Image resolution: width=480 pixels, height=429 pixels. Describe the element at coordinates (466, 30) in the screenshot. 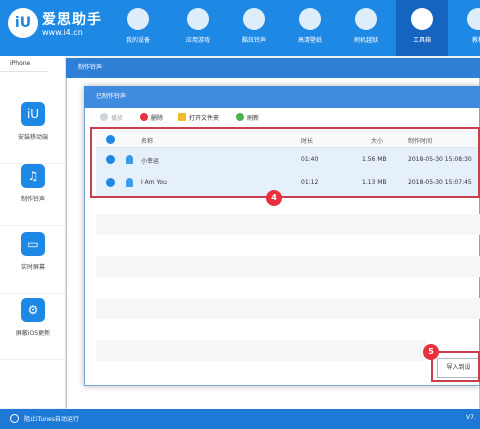

I see `nav-tutorials: 教程` at that location.